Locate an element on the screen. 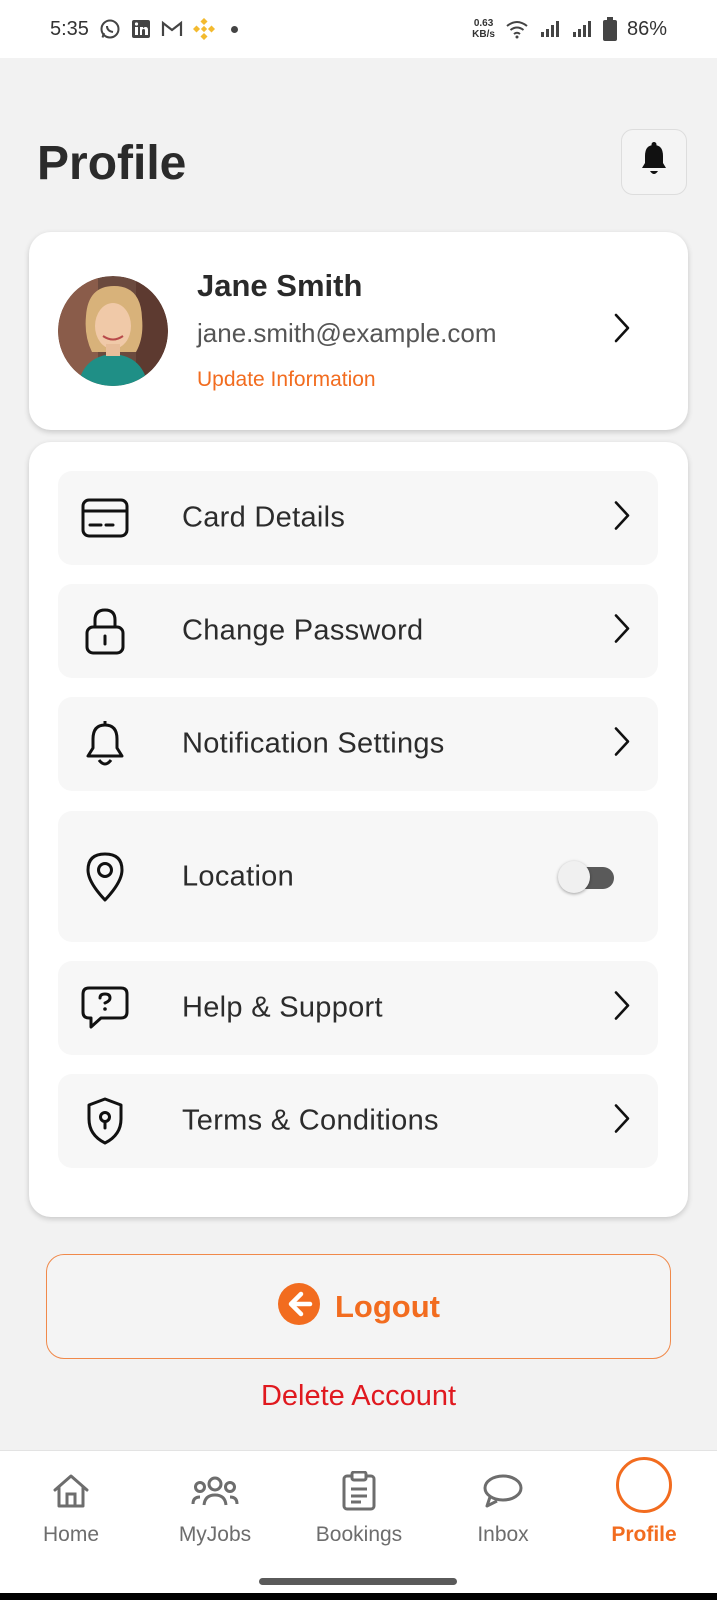  location-toggle is located at coordinates (587, 876).